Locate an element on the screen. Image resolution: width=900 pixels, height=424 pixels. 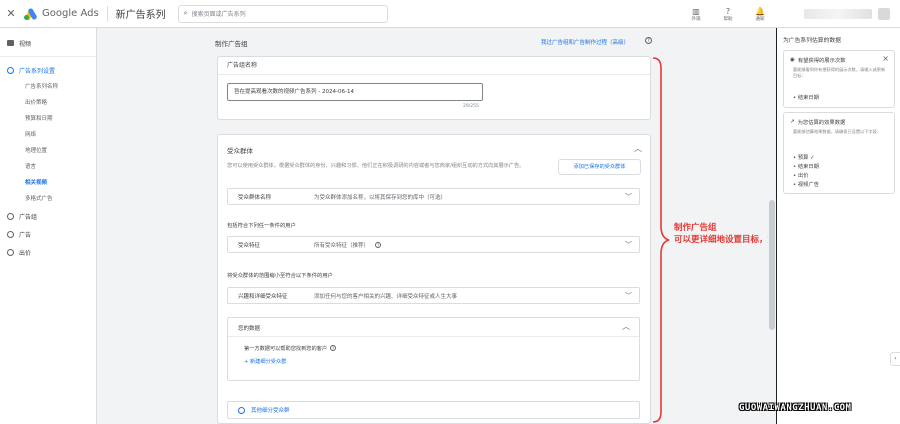
notifications-icon: 🔔 is located at coordinates (760, 11).